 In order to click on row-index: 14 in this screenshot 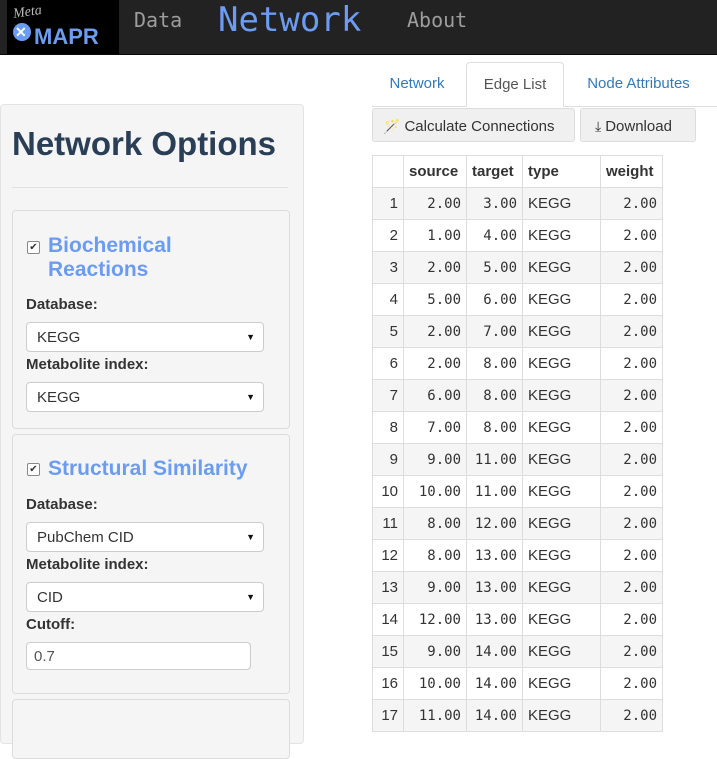, I will do `click(388, 619)`.